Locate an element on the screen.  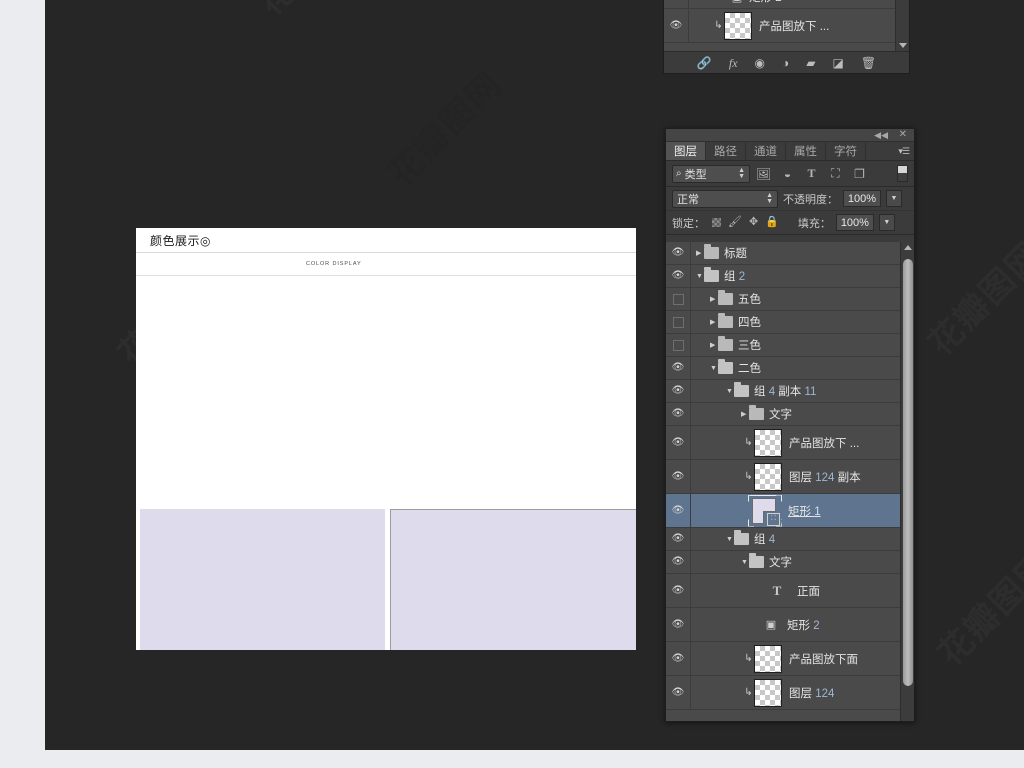
tab-channels: 通道 is located at coordinates (766, 151).